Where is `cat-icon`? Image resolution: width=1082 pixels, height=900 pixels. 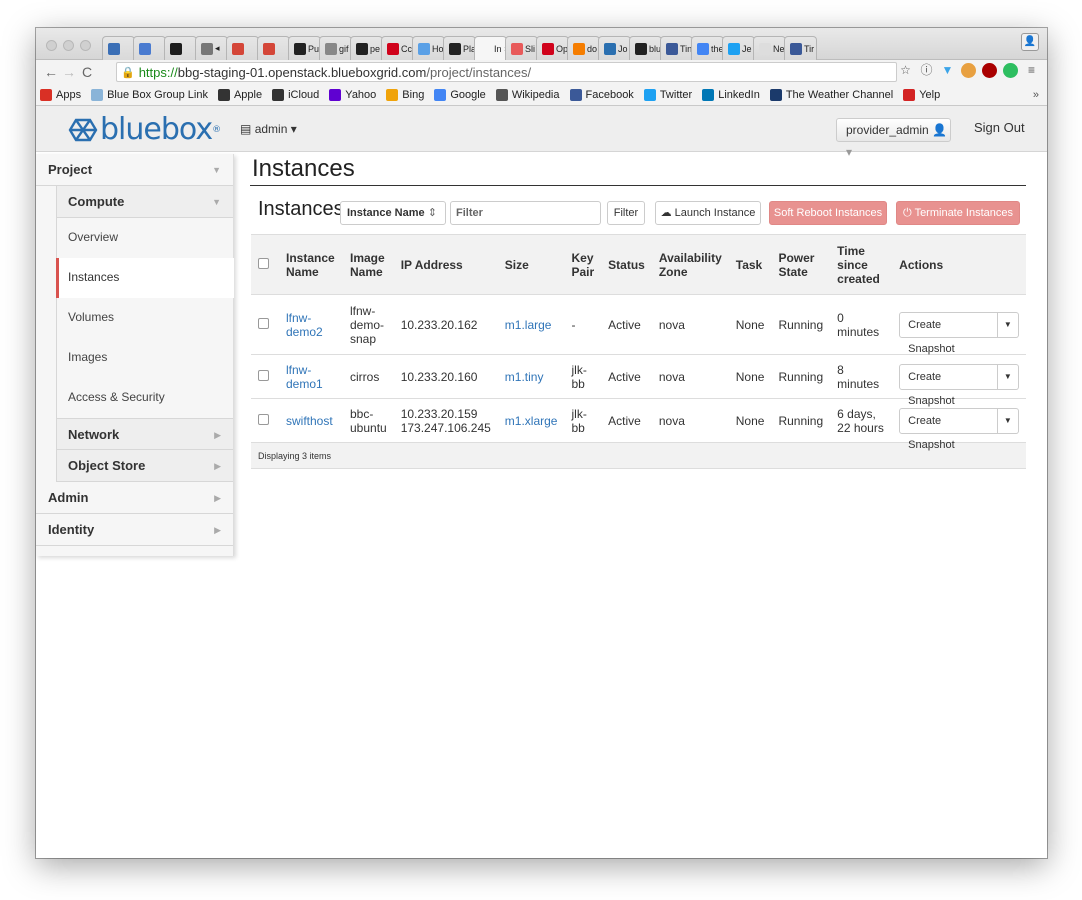 cat-icon is located at coordinates (968, 70).